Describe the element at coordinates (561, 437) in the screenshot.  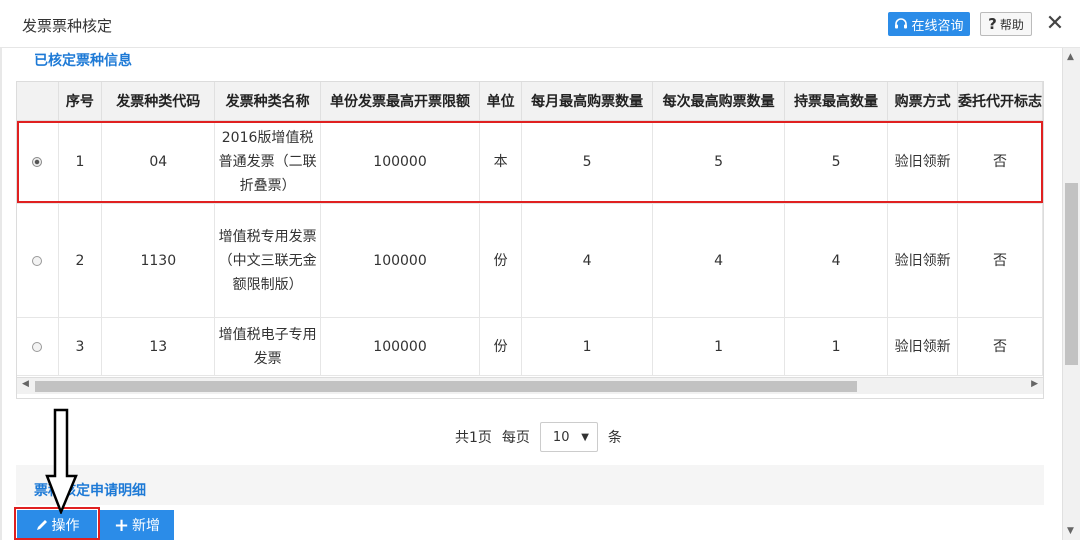
I see `page-size-value: 10` at that location.